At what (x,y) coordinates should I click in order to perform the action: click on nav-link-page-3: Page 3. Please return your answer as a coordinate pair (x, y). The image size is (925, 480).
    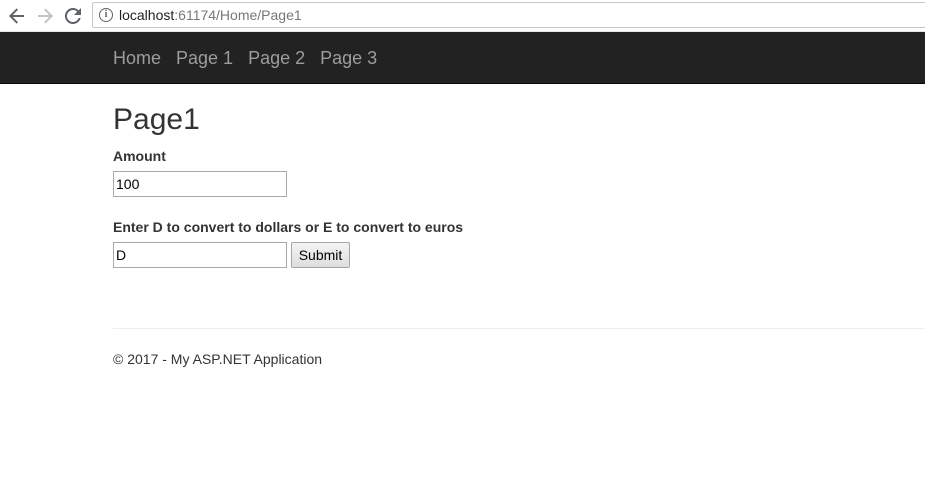
    Looking at the image, I should click on (348, 58).